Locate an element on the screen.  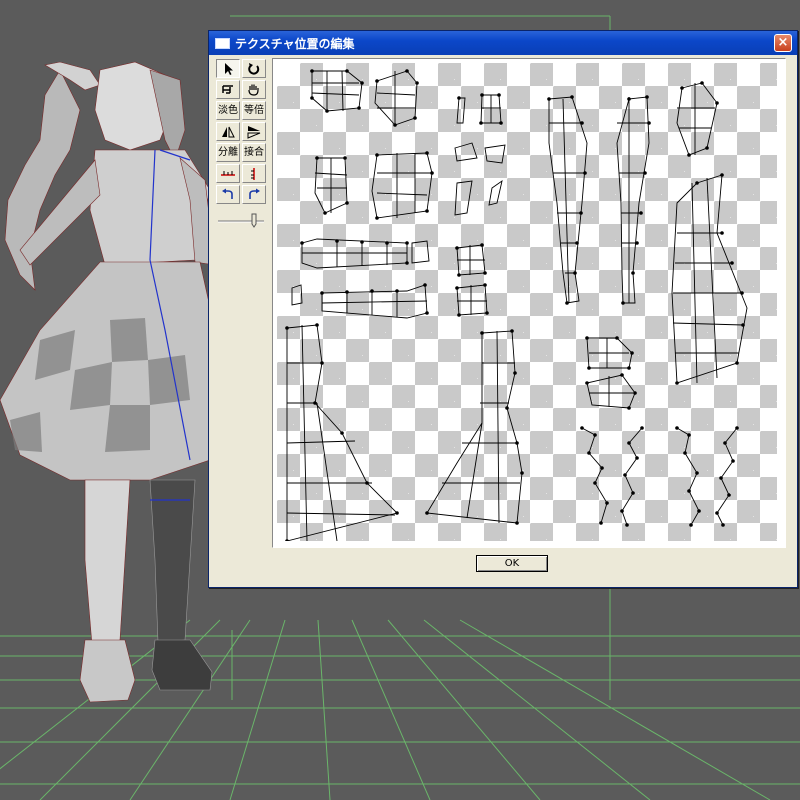
vertical-align-icon is located at coordinates (254, 173).